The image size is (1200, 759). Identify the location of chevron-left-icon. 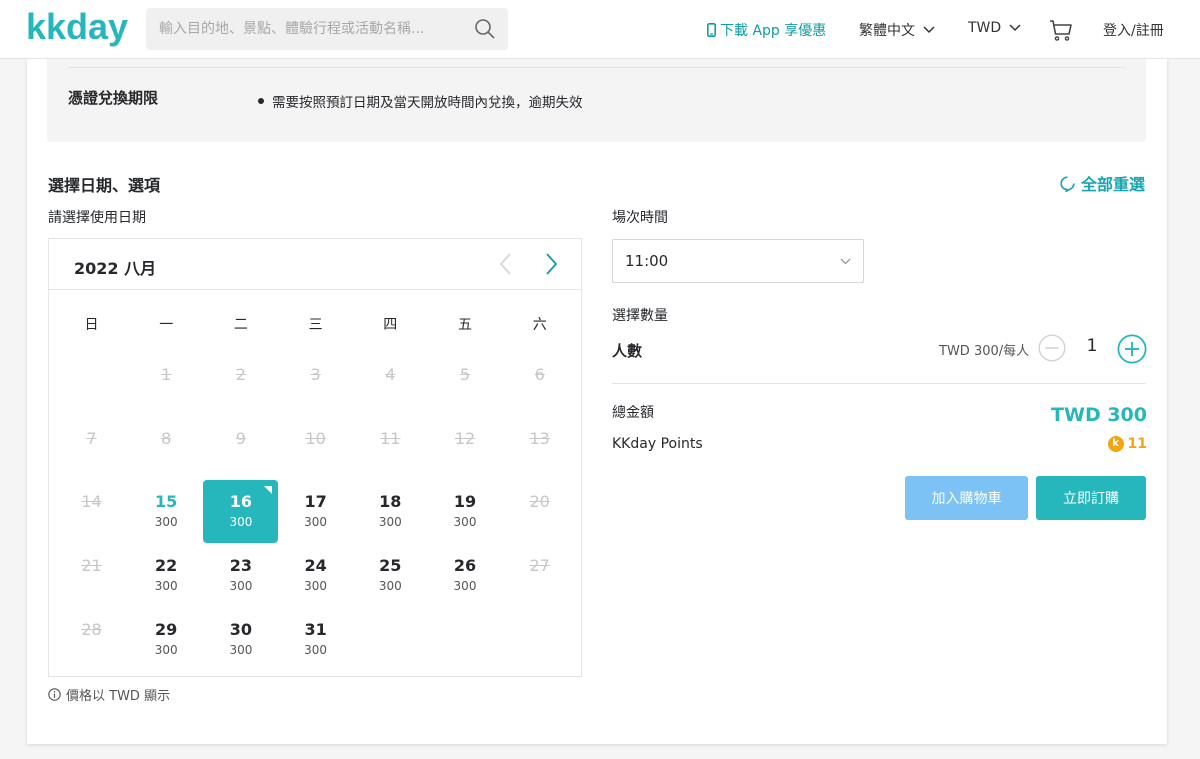
(506, 264).